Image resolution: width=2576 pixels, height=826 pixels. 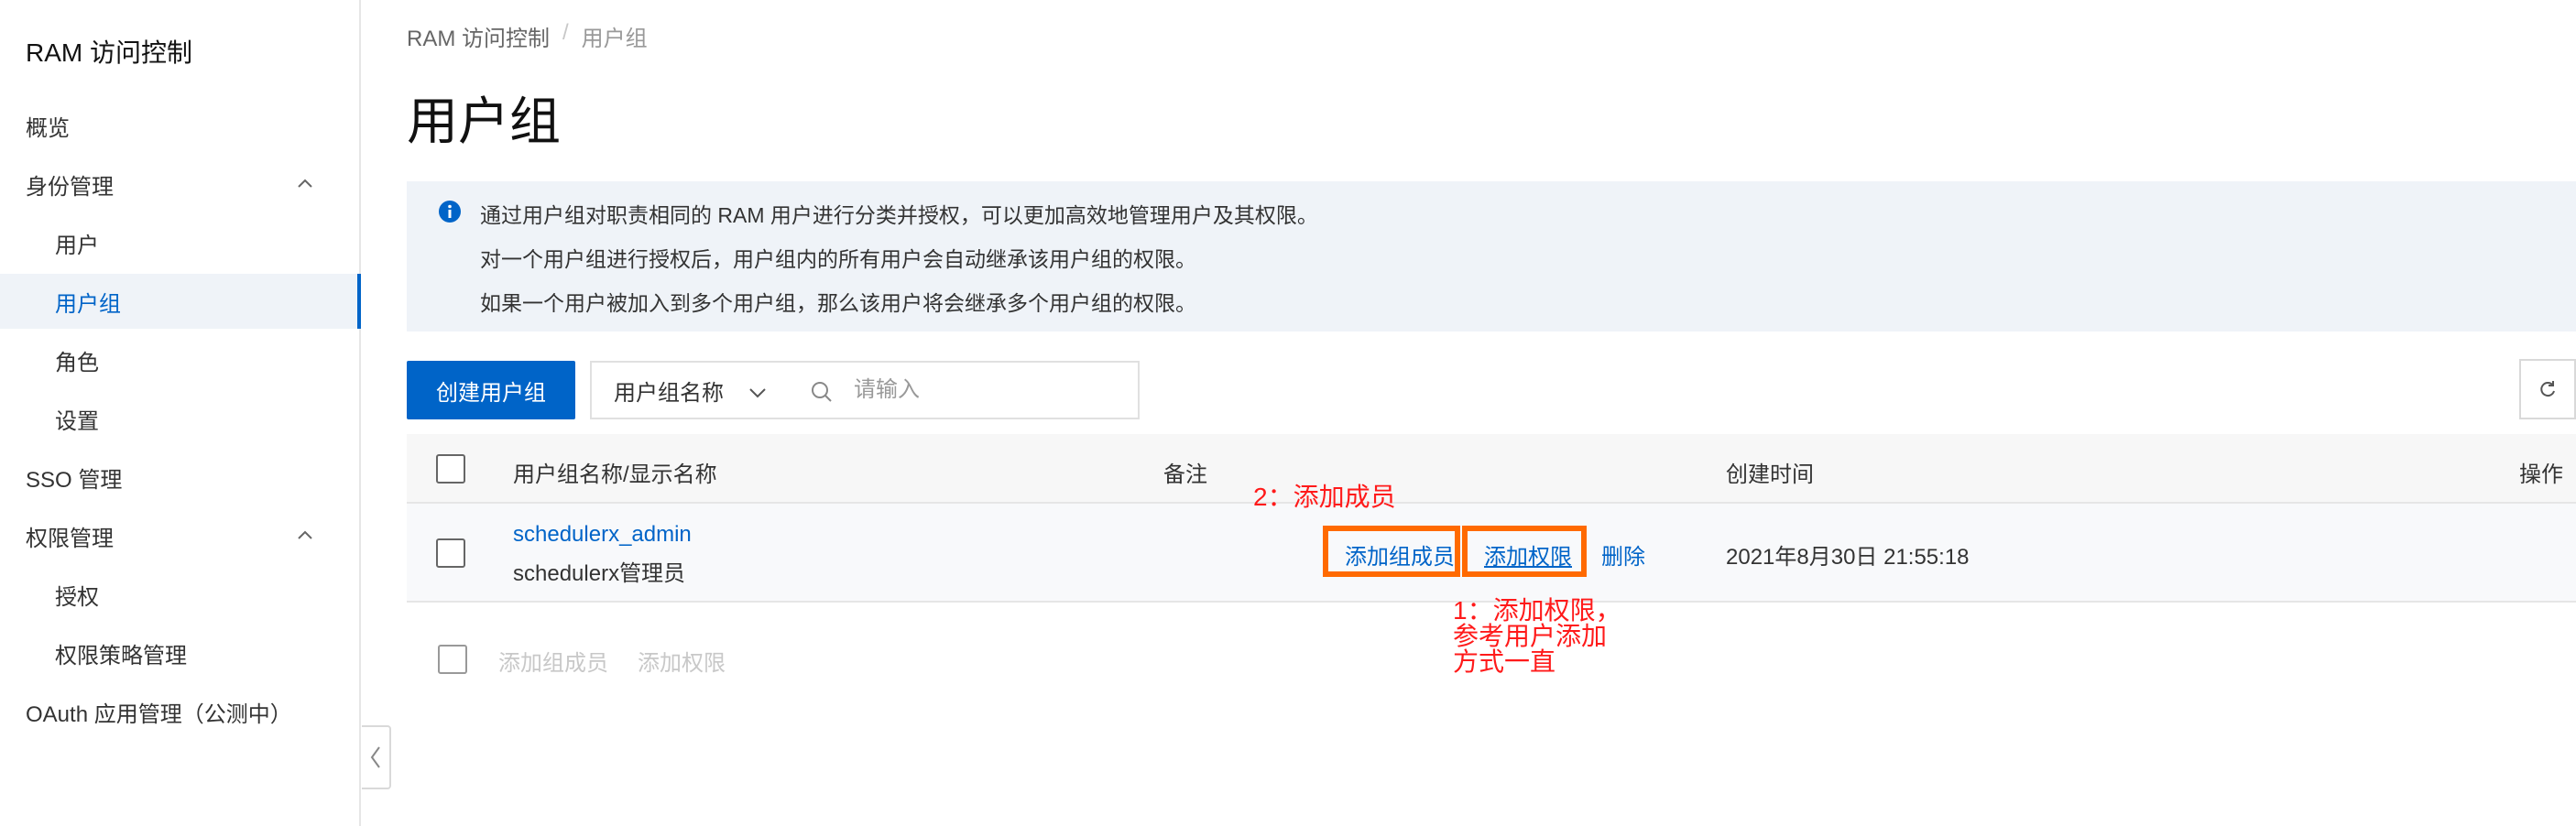 I want to click on sidebar-title: RAM 访问控制, so click(x=110, y=53).